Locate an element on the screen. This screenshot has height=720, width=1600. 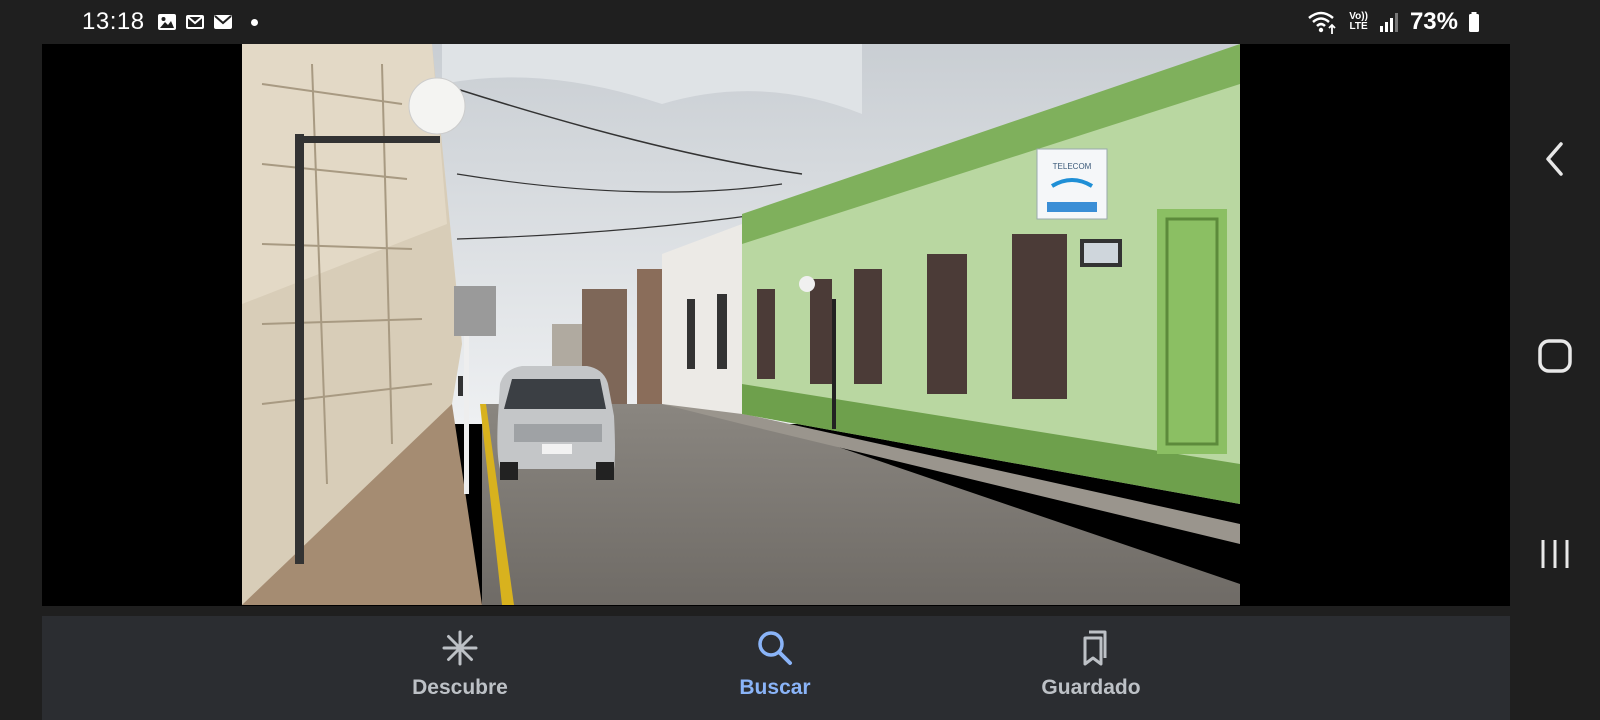
volte-icon: Vo)) LTE is located at coordinates (1358, 22).